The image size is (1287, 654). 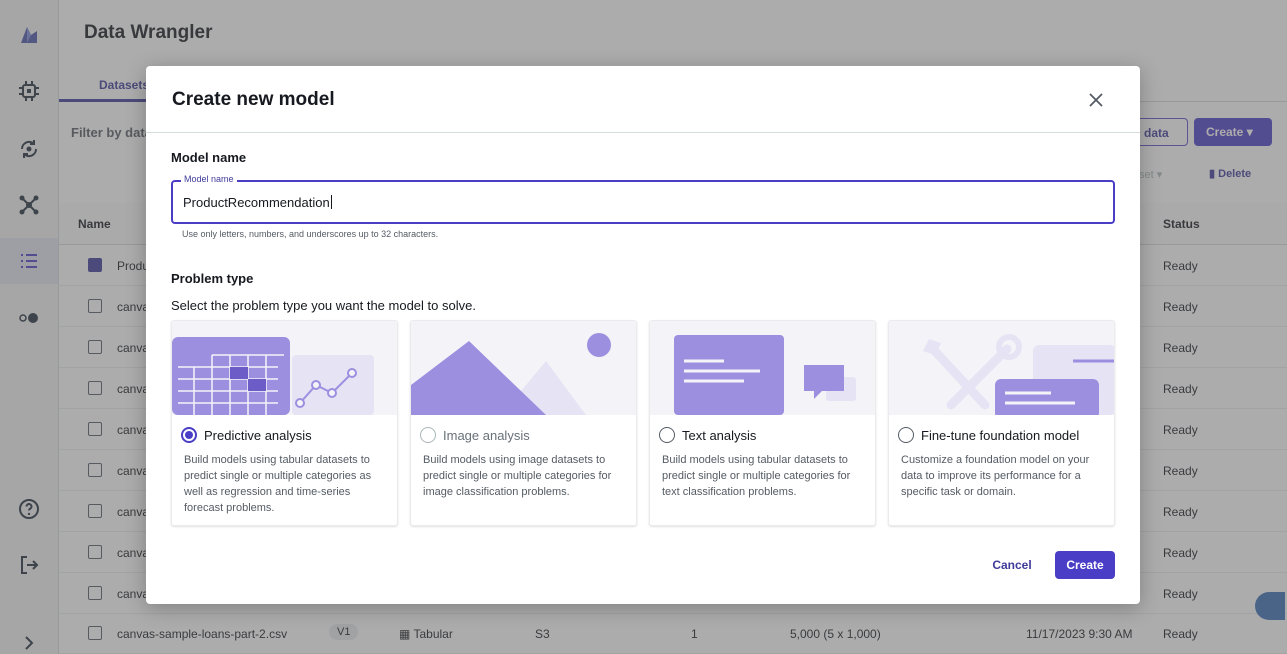 I want to click on close-icon, so click(x=1096, y=100).